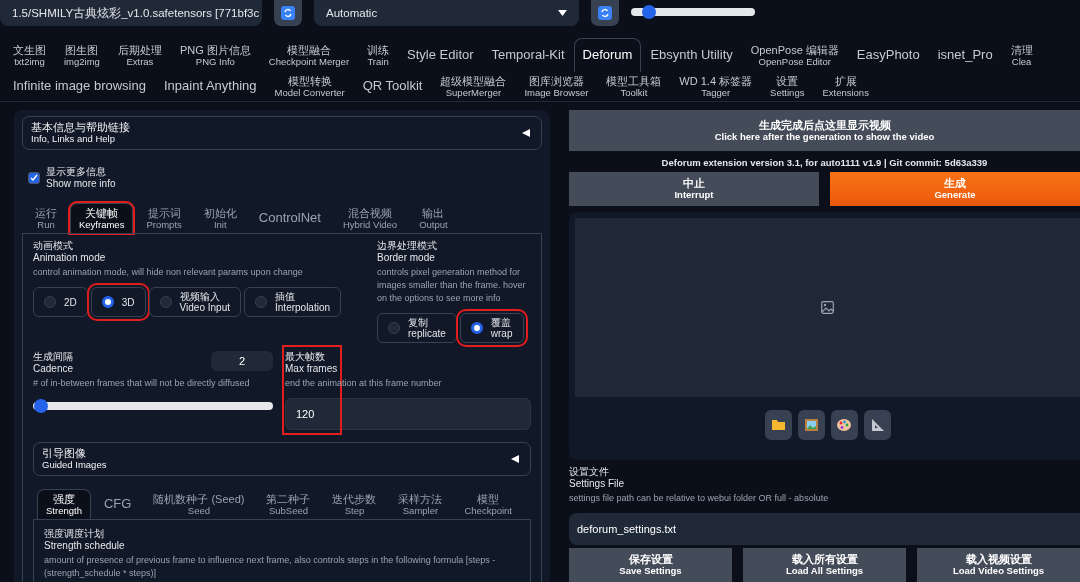 This screenshot has width=1080, height=582. Describe the element at coordinates (131, 13) in the screenshot. I see `checkpoint-dropdown: 1.5/SHMILY古典炫彩_v1.0.safetensors [771bf3c` at that location.